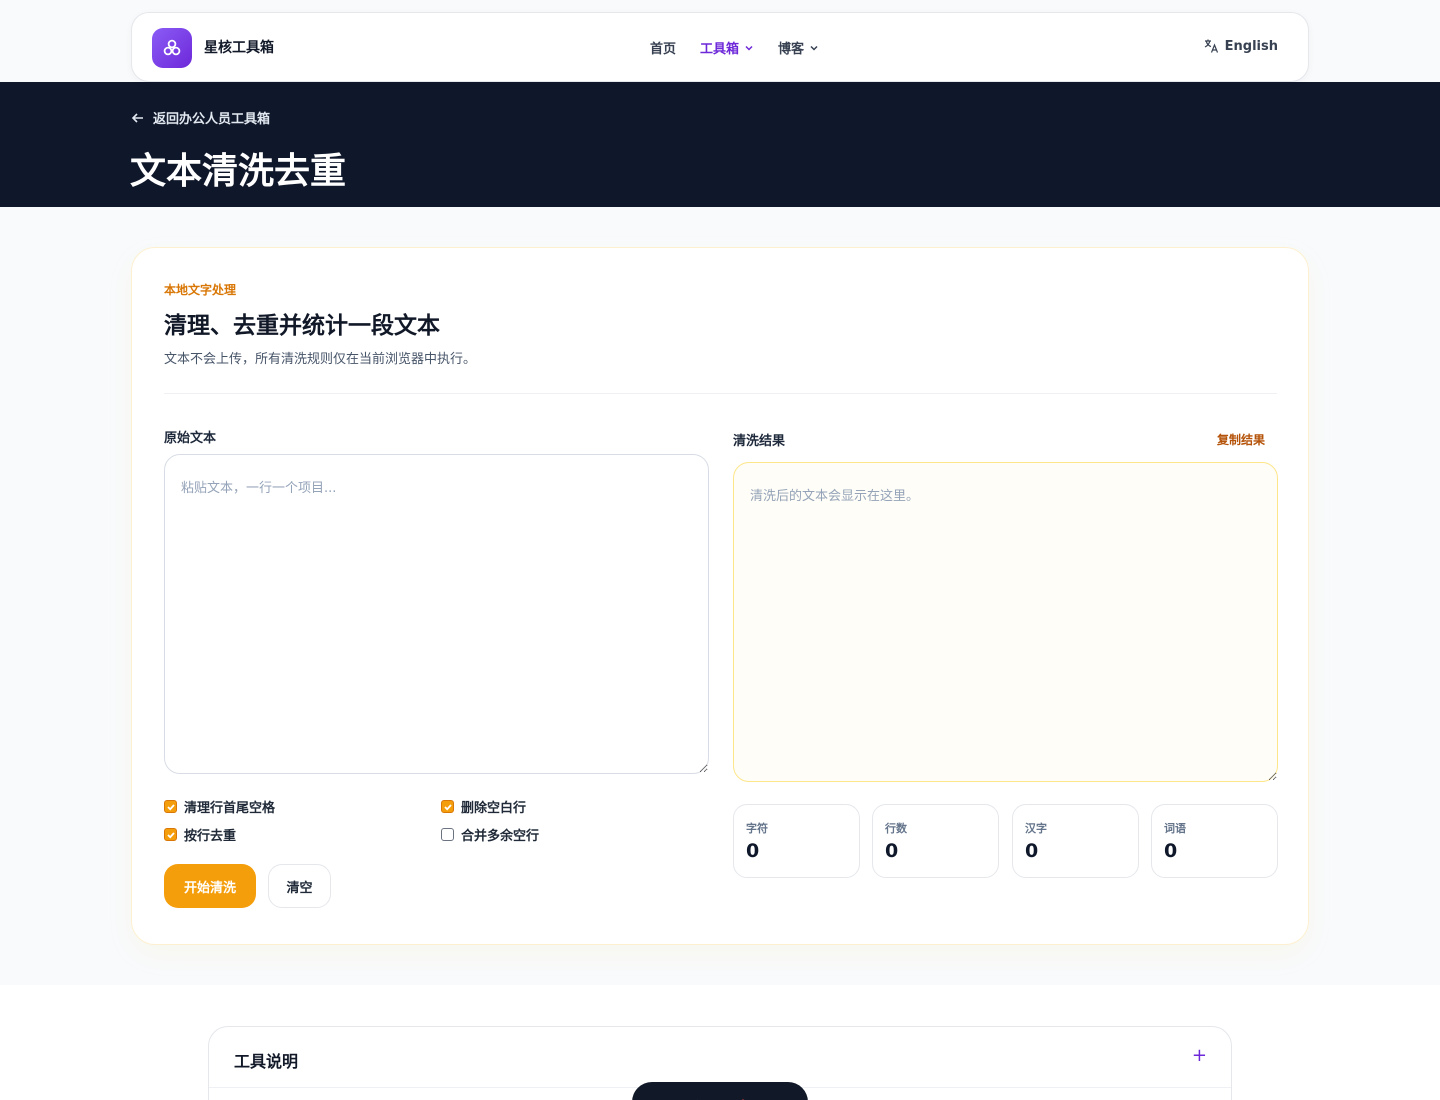 This screenshot has width=1440, height=1100. Describe the element at coordinates (210, 886) in the screenshot. I see `start-clean-button: 开始清洗` at that location.